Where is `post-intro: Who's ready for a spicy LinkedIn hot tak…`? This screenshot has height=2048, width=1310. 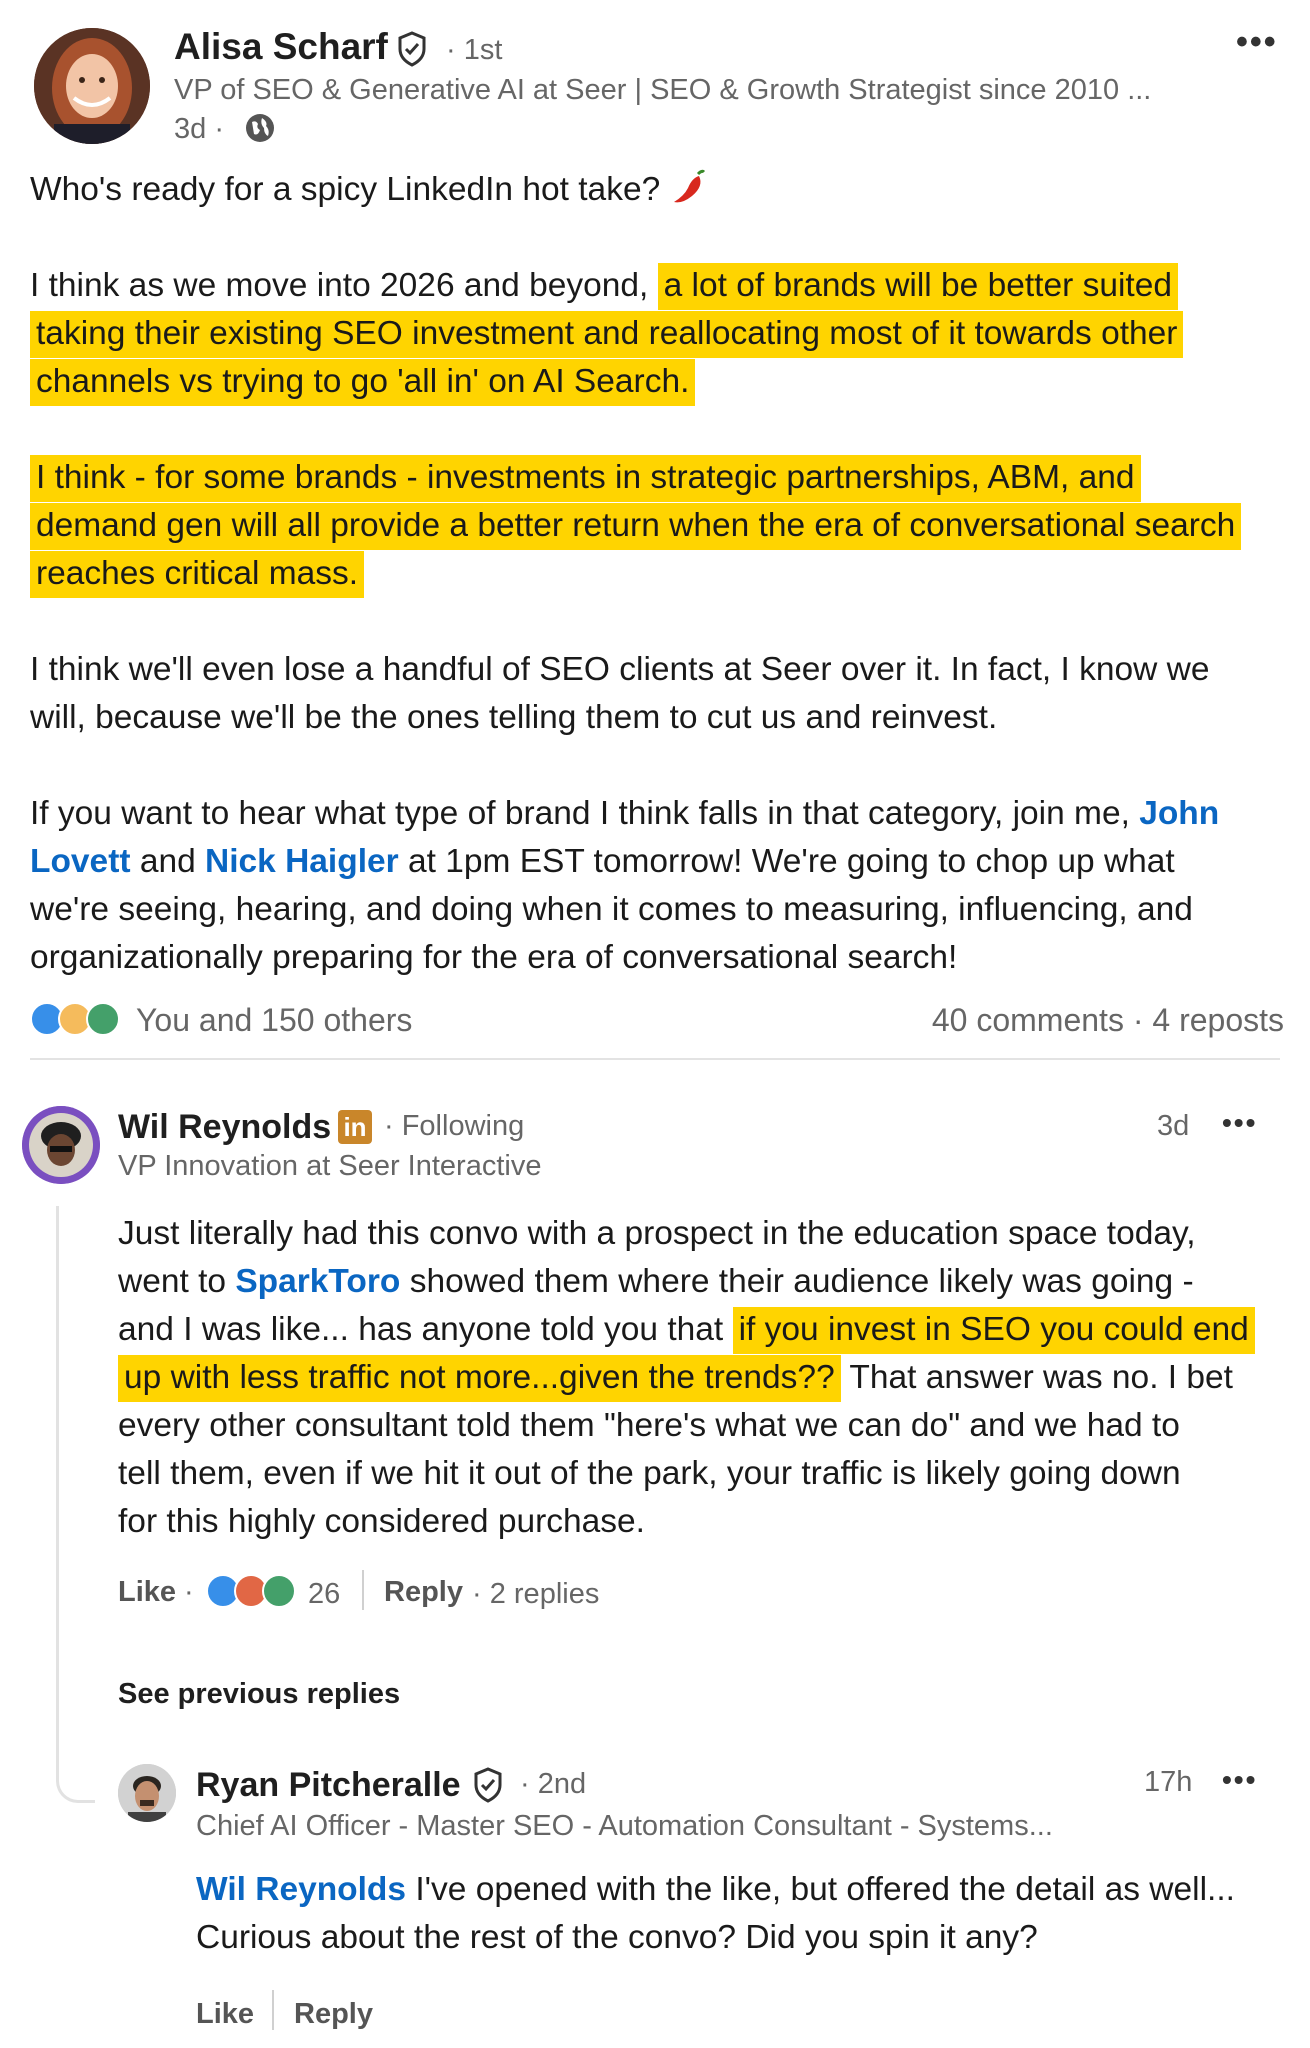 post-intro: Who's ready for a spicy LinkedIn hot tak… is located at coordinates (369, 190).